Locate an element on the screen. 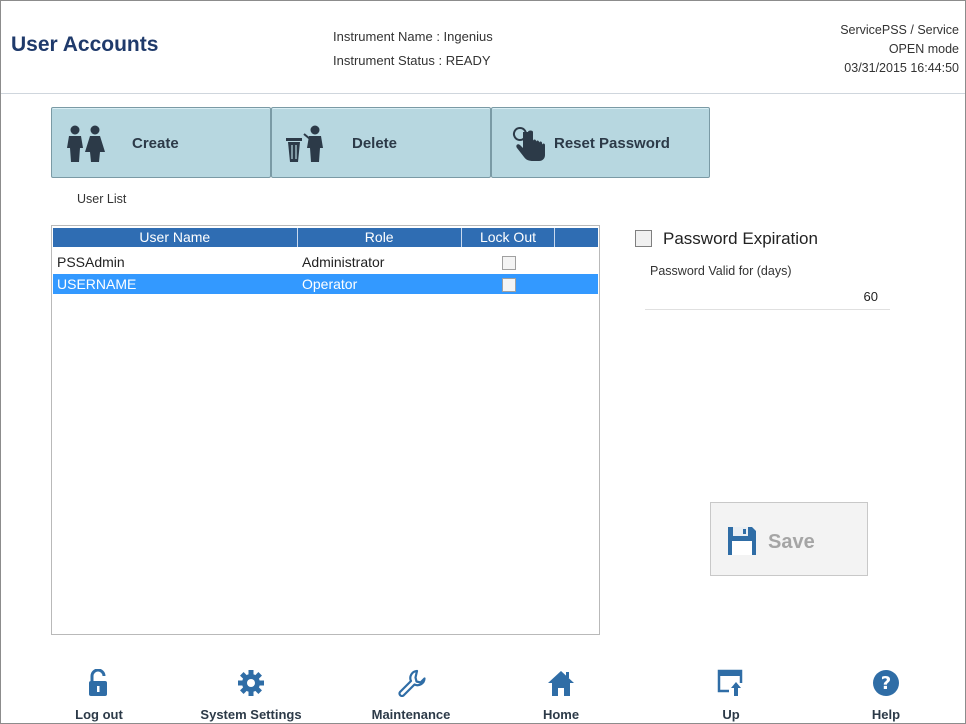 The image size is (966, 724). role-cell: Administrator is located at coordinates (343, 262).